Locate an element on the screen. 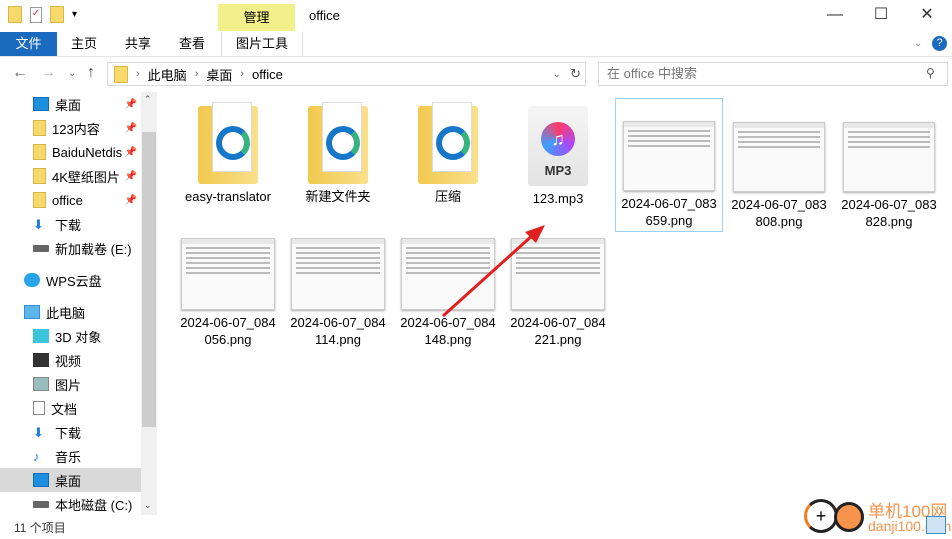 This screenshot has height=539, width=952. annotation-arrow is located at coordinates (493, 271).